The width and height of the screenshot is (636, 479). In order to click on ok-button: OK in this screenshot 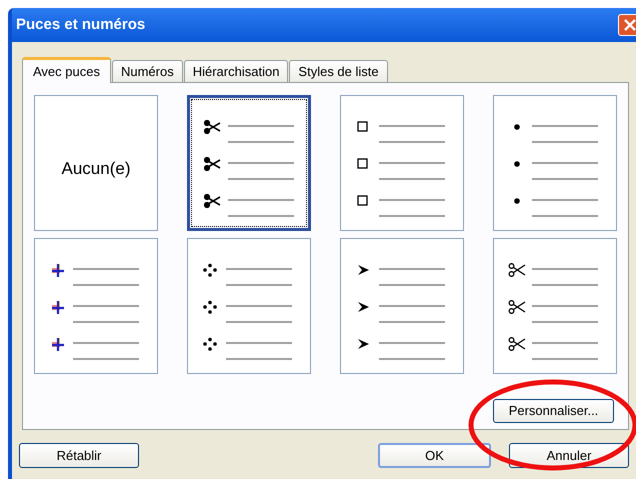, I will do `click(434, 455)`.